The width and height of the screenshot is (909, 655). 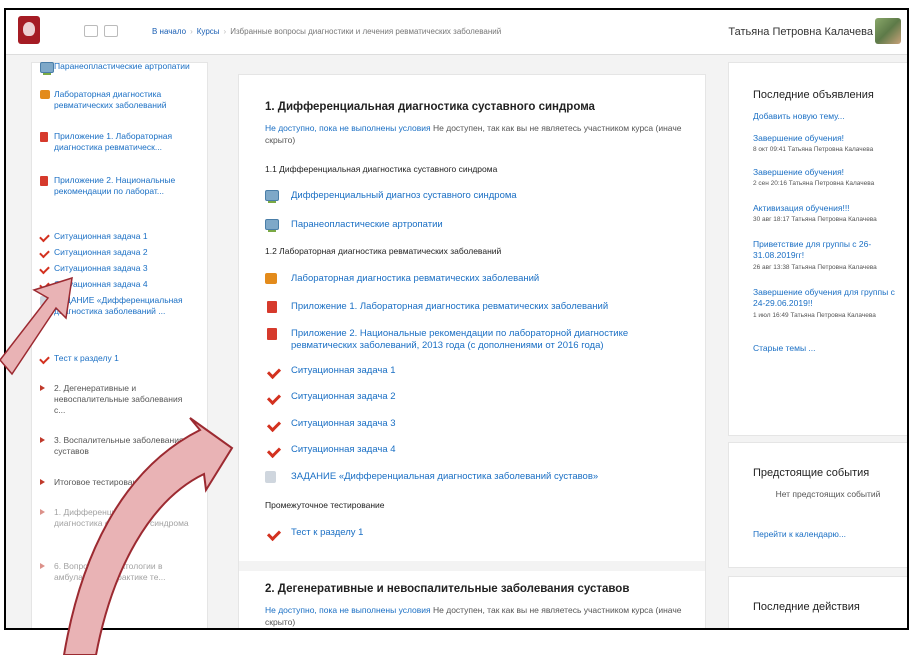 What do you see at coordinates (36, 326) in the screenshot?
I see `annotation-arrow-left` at bounding box center [36, 326].